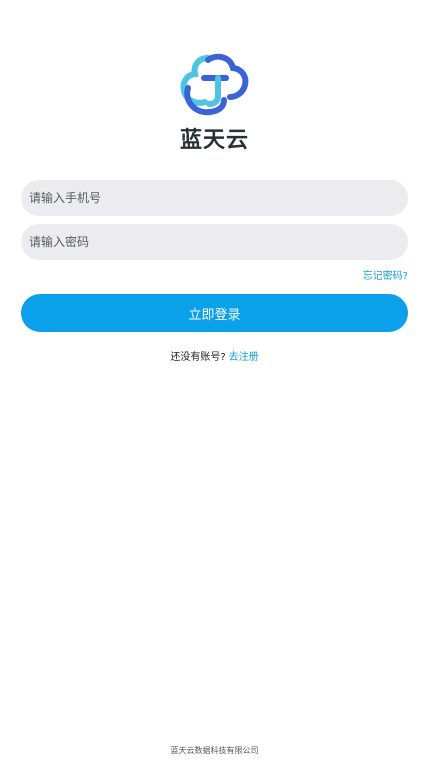  Describe the element at coordinates (214, 242) in the screenshot. I see `password-input` at that location.